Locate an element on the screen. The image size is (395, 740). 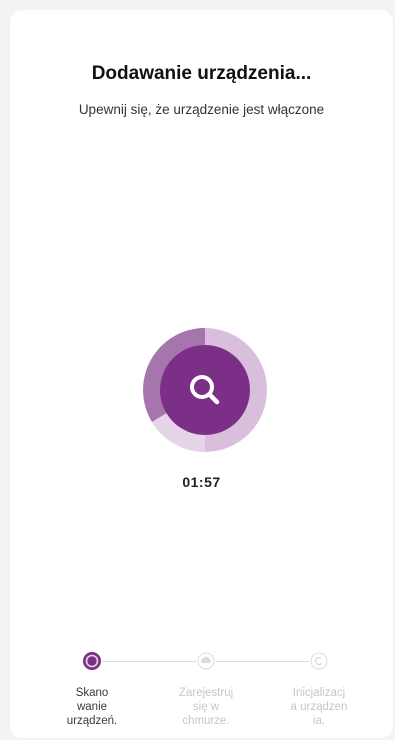
scanning-animation is located at coordinates (205, 390).